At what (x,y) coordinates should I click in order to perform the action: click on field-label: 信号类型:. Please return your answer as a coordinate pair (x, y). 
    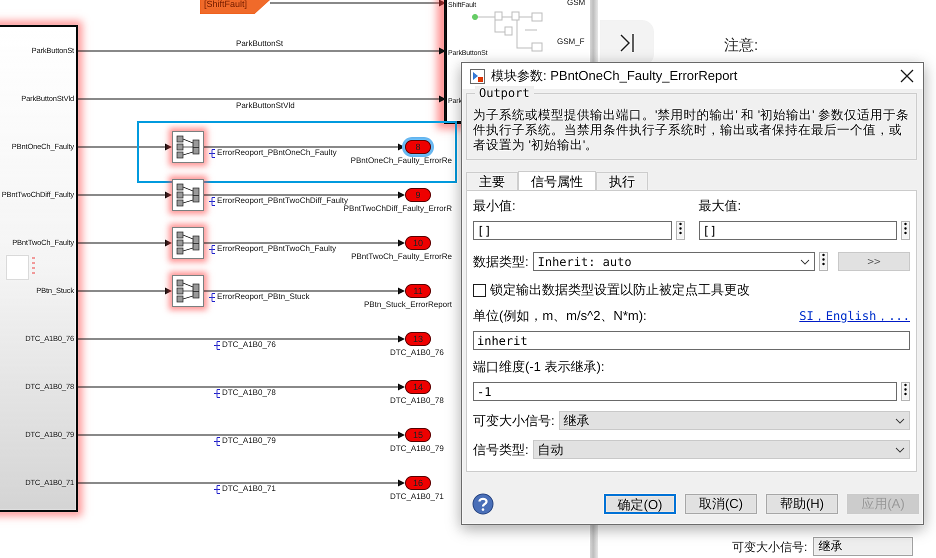
    Looking at the image, I should click on (501, 449).